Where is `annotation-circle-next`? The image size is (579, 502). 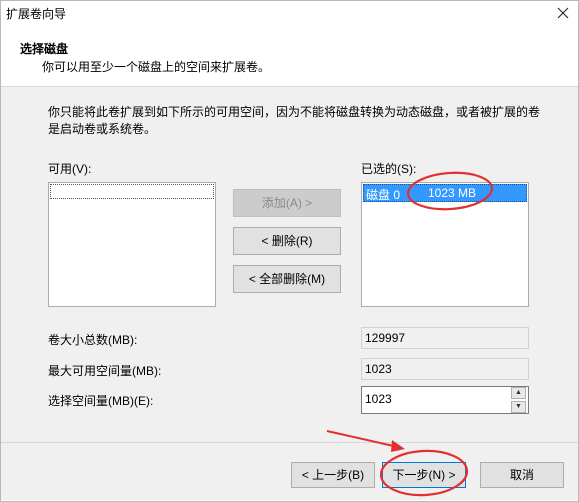 annotation-circle-next is located at coordinates (424, 473).